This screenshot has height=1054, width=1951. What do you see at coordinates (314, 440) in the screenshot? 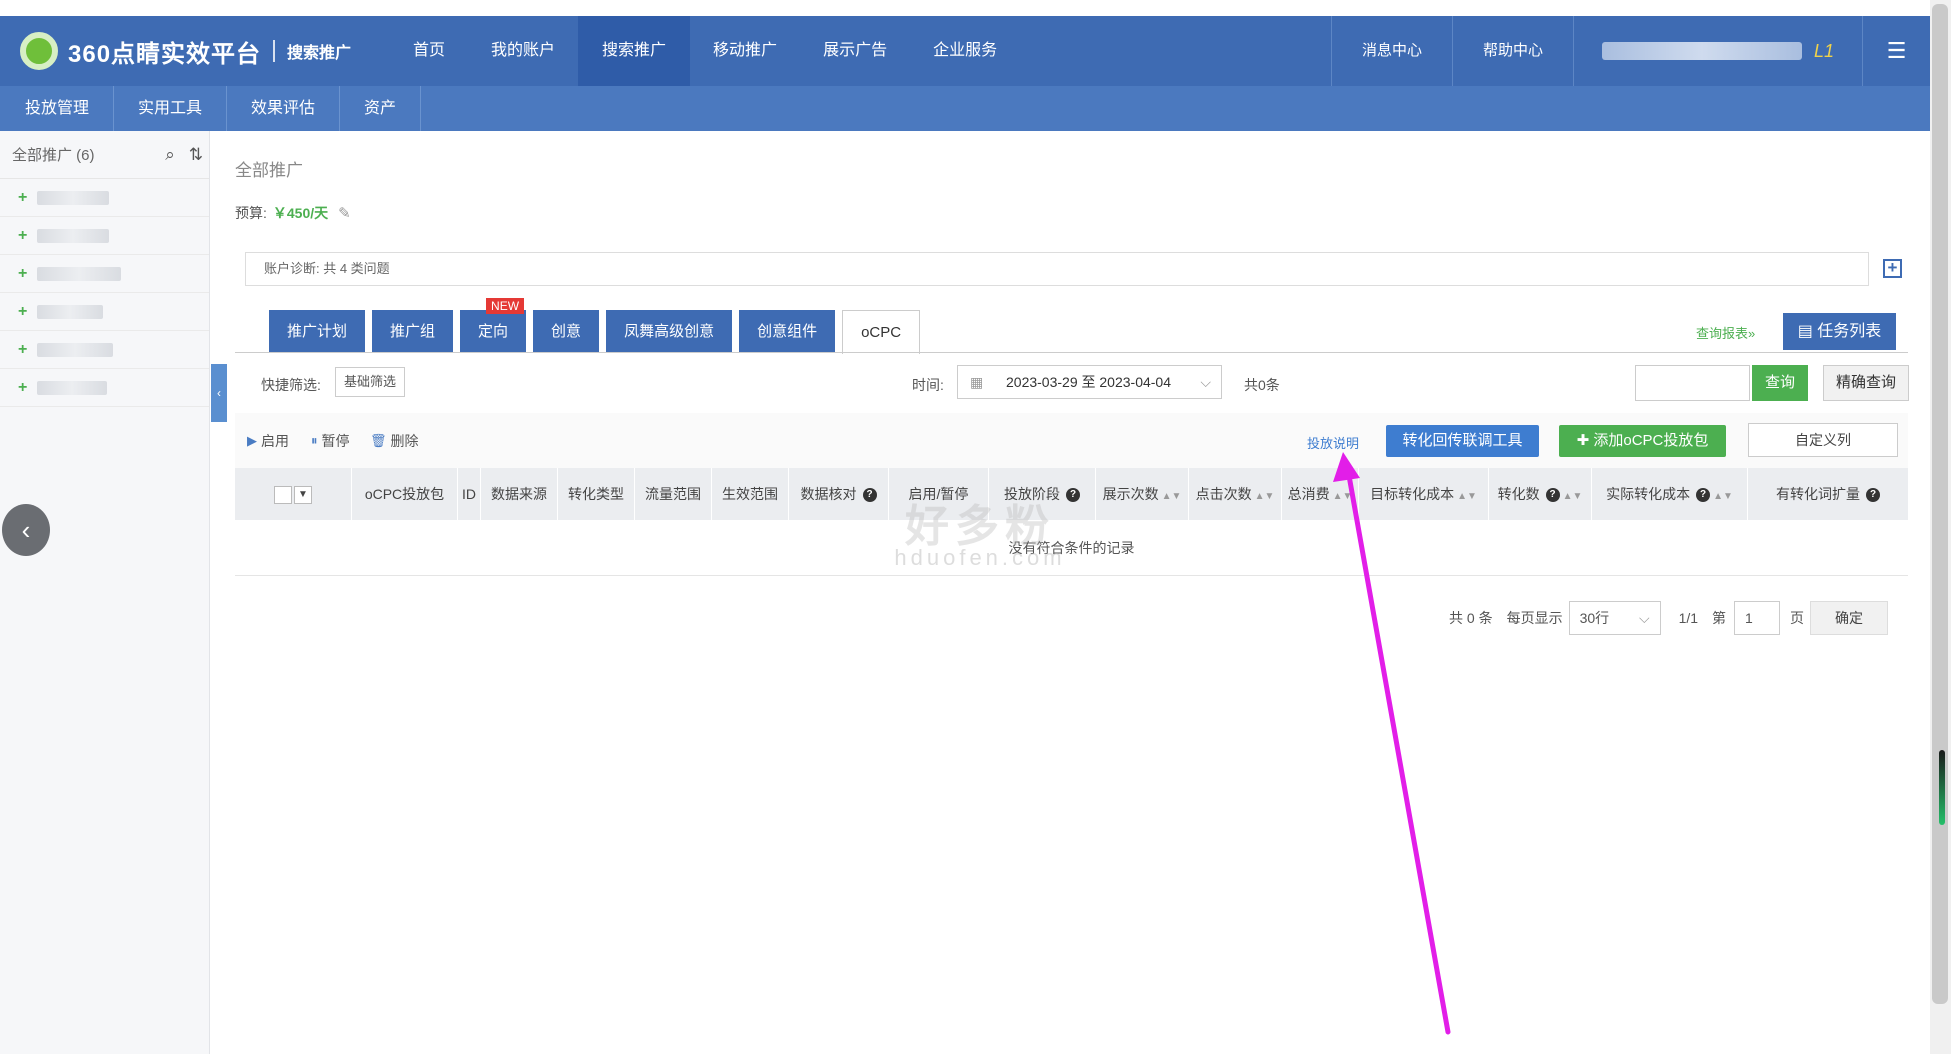
I see `pause-icon: ⏸` at bounding box center [314, 440].